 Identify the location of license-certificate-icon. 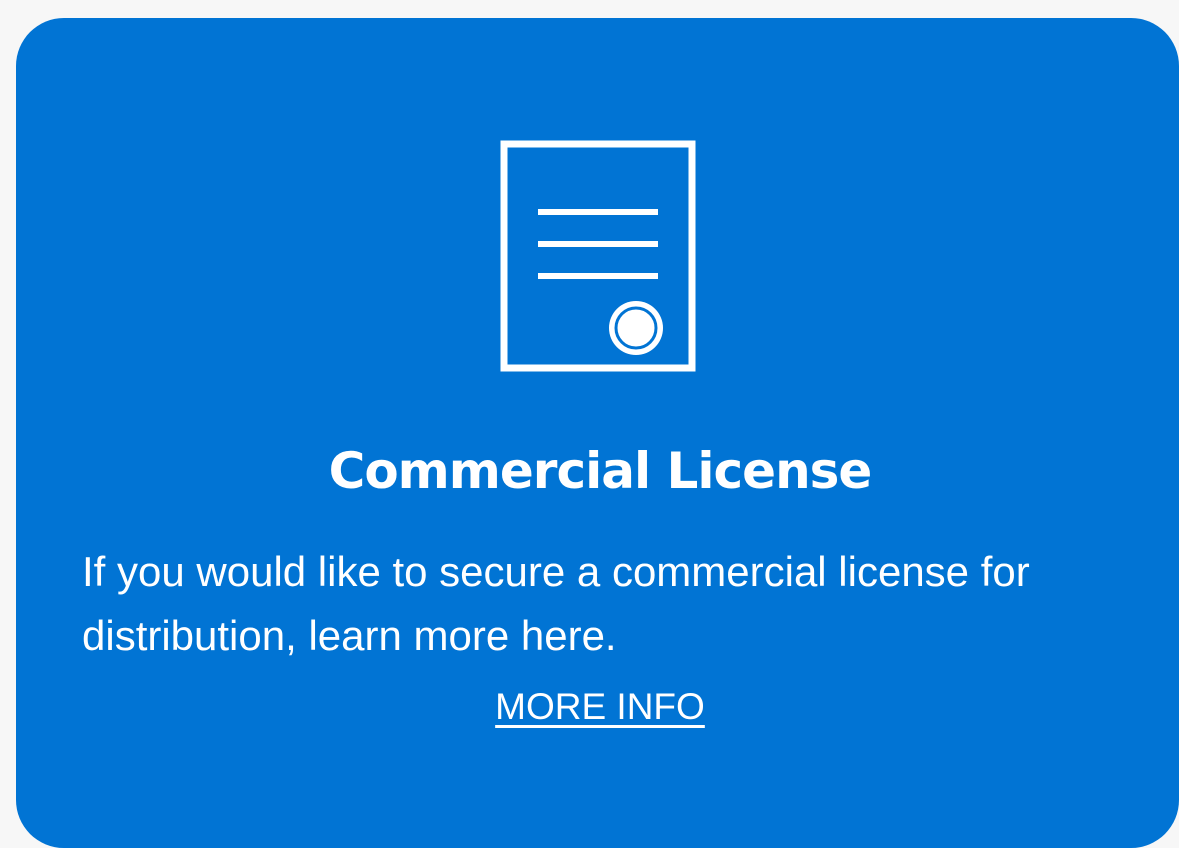
(600, 260).